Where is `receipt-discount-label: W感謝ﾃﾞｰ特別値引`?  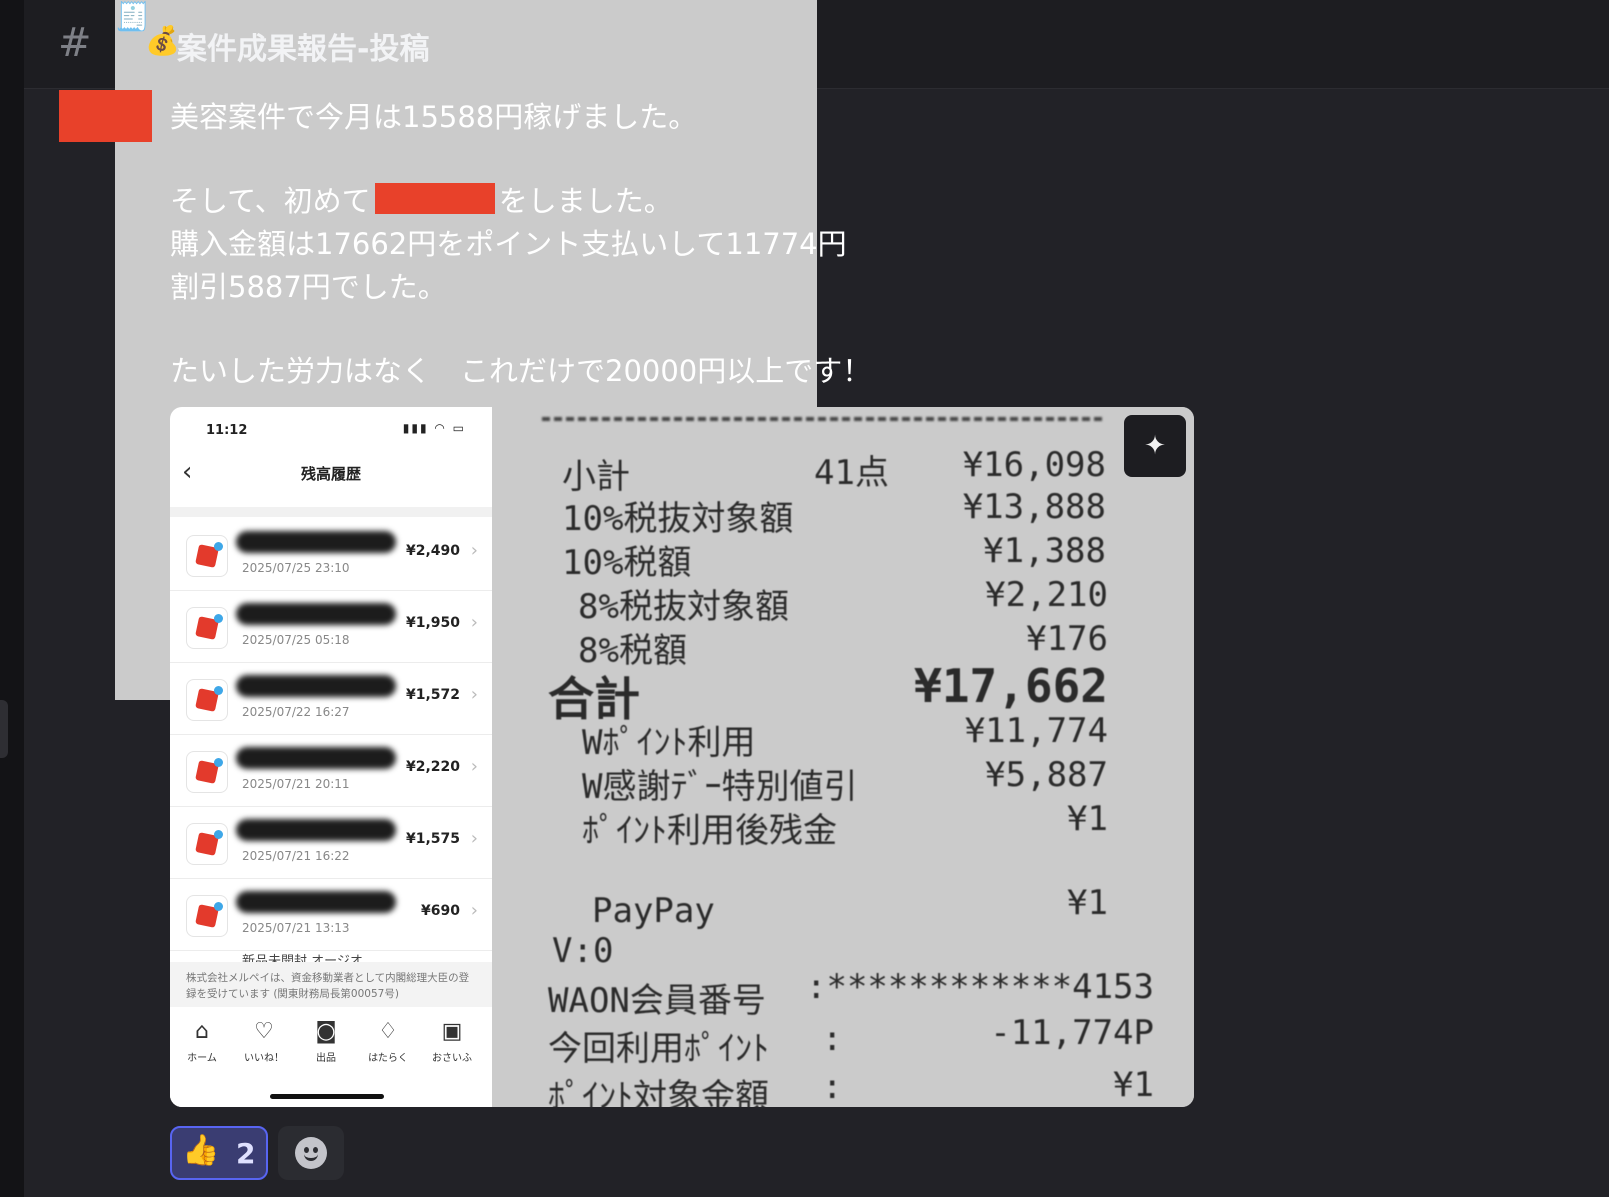 receipt-discount-label: W感謝ﾃﾞｰ特別値引 is located at coordinates (720, 787).